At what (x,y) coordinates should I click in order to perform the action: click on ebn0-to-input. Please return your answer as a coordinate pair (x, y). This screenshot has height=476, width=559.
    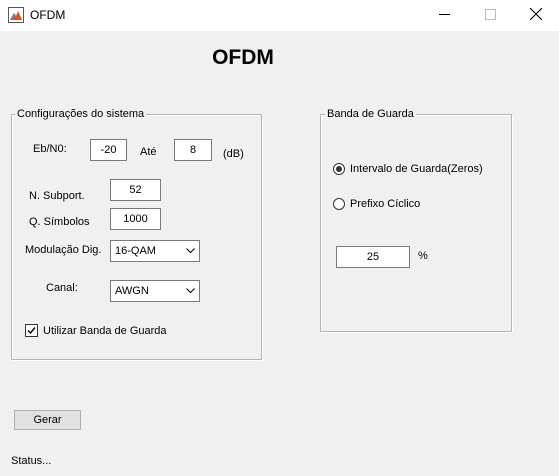
    Looking at the image, I should click on (193, 150).